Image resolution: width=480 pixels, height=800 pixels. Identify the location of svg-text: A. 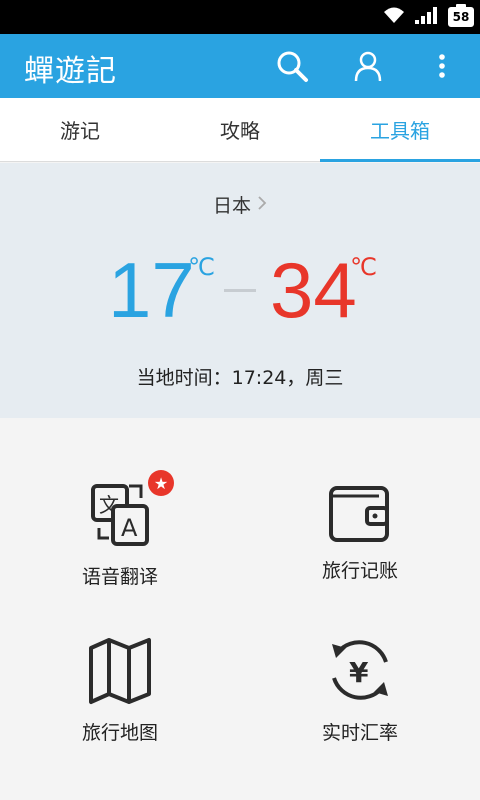
(129, 528).